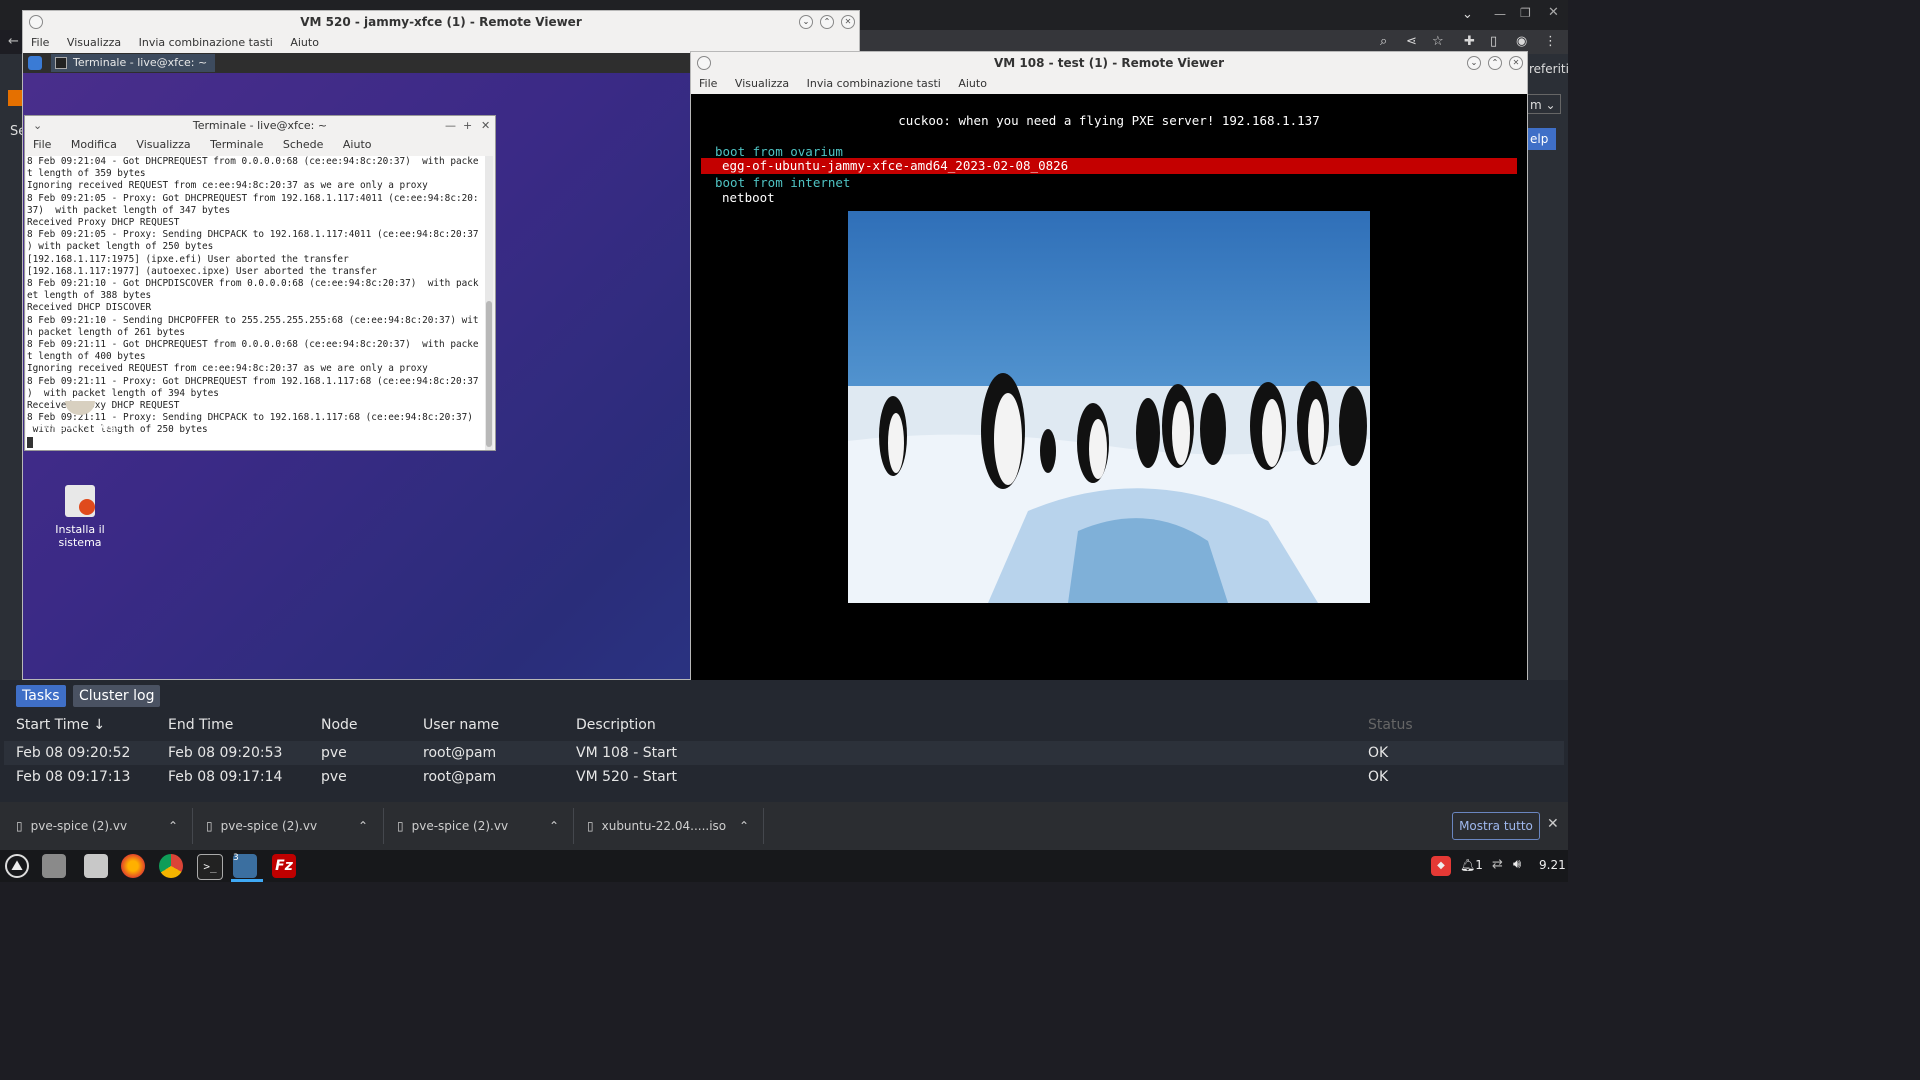 This screenshot has width=1920, height=1080. Describe the element at coordinates (80, 416) in the screenshot. I see `desktop-icon-penguins-eggs: Penguin's eggs` at that location.